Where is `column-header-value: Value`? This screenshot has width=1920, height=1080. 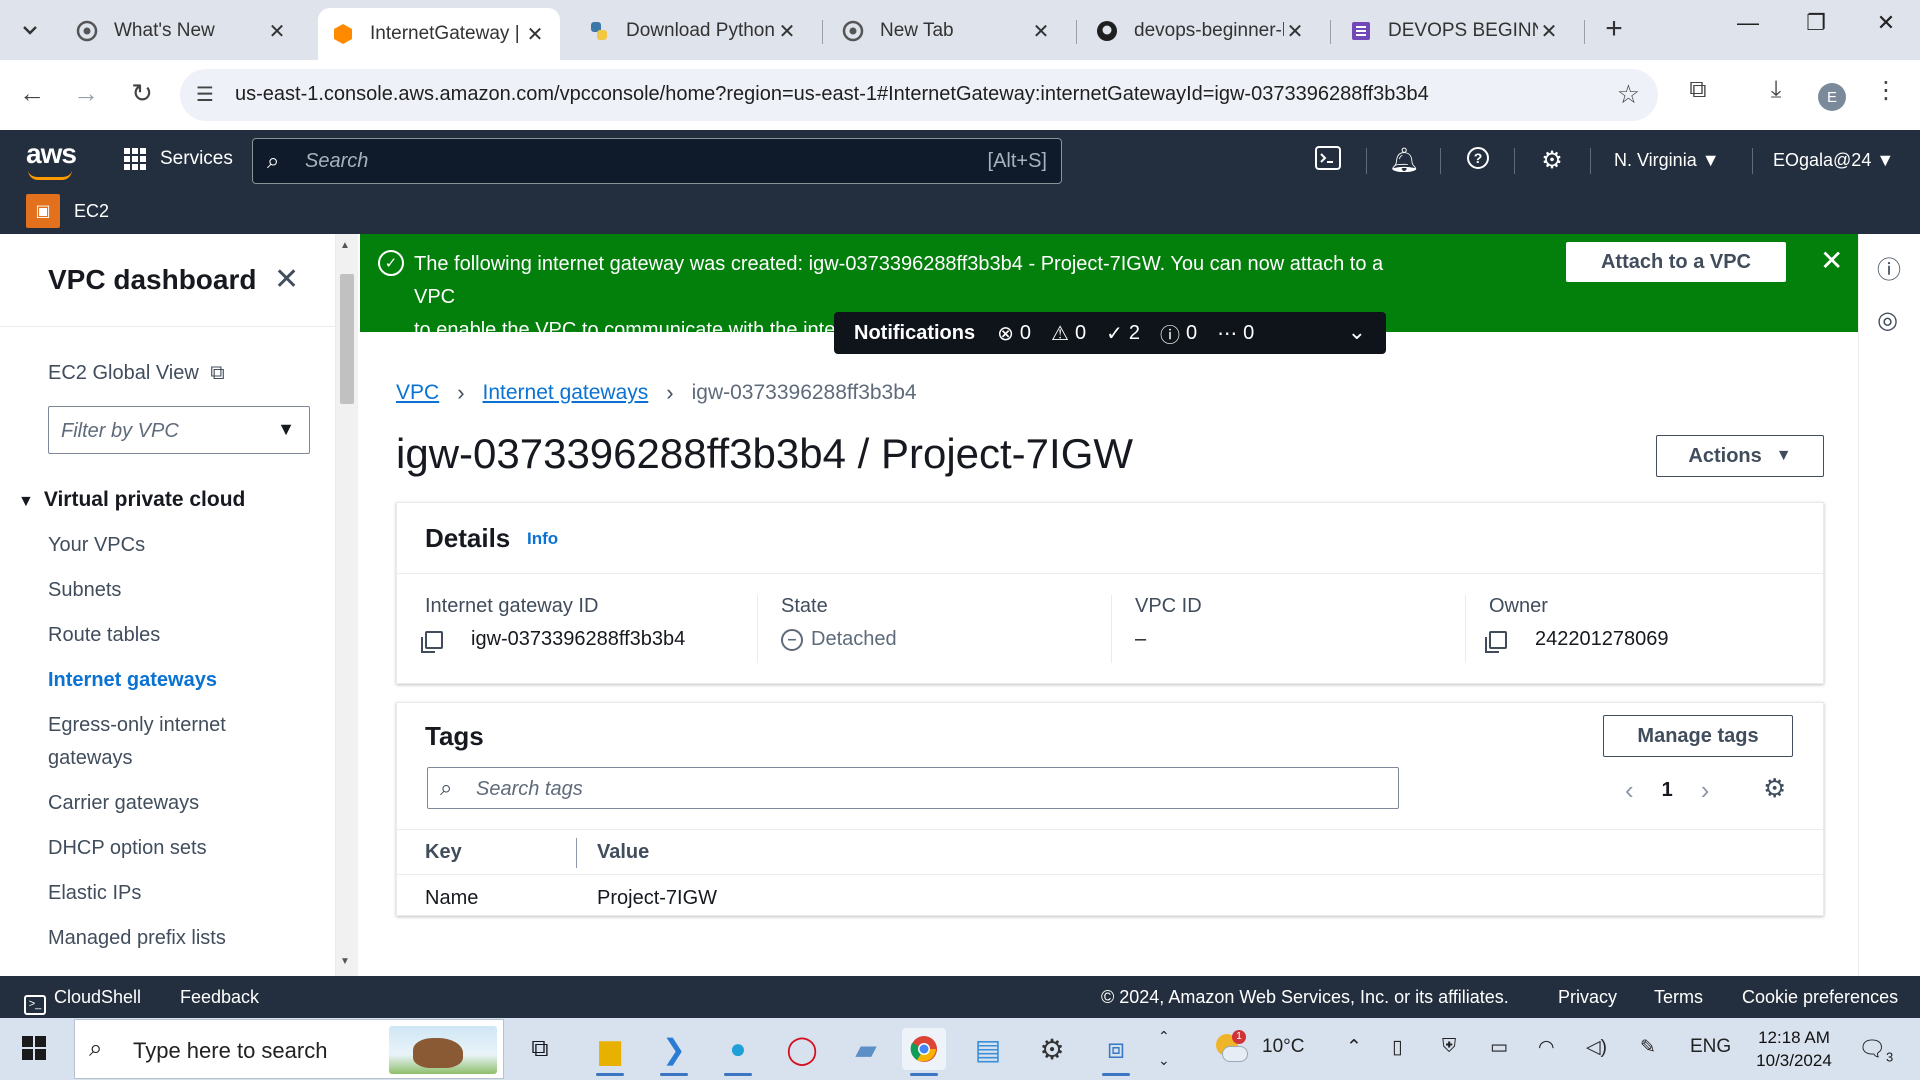 column-header-value: Value is located at coordinates (623, 852).